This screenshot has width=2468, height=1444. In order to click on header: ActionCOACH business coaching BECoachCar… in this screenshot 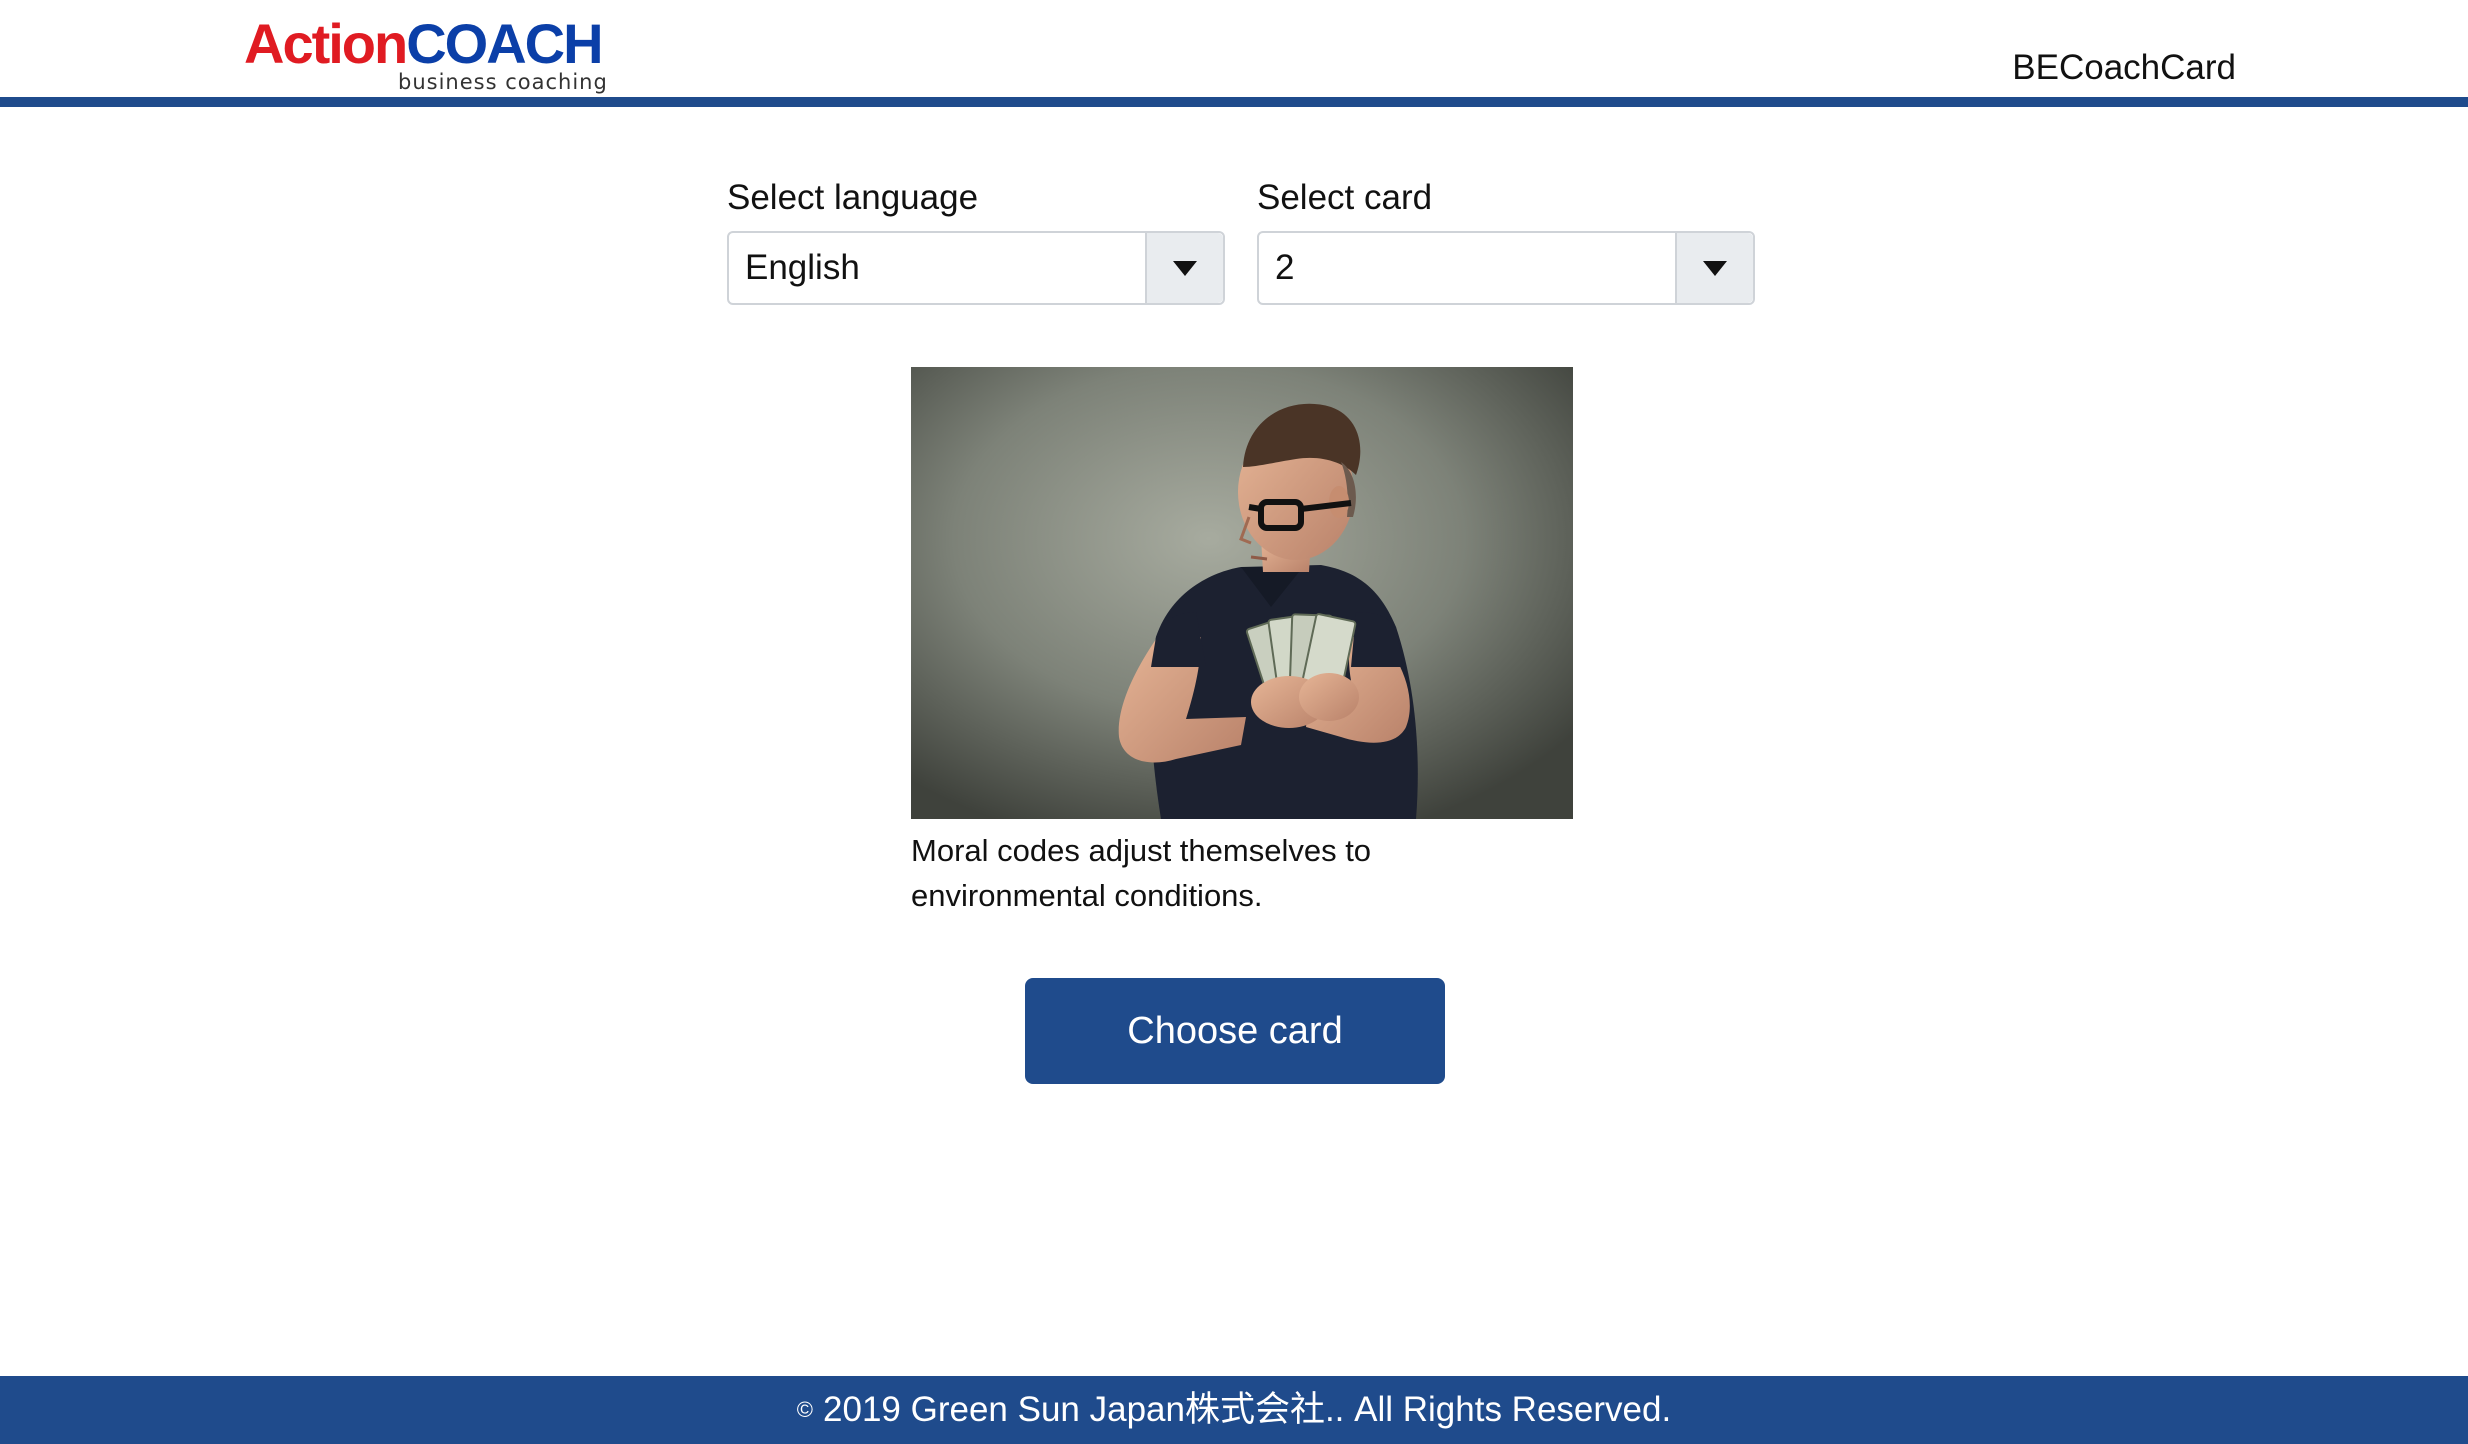, I will do `click(1234, 48)`.